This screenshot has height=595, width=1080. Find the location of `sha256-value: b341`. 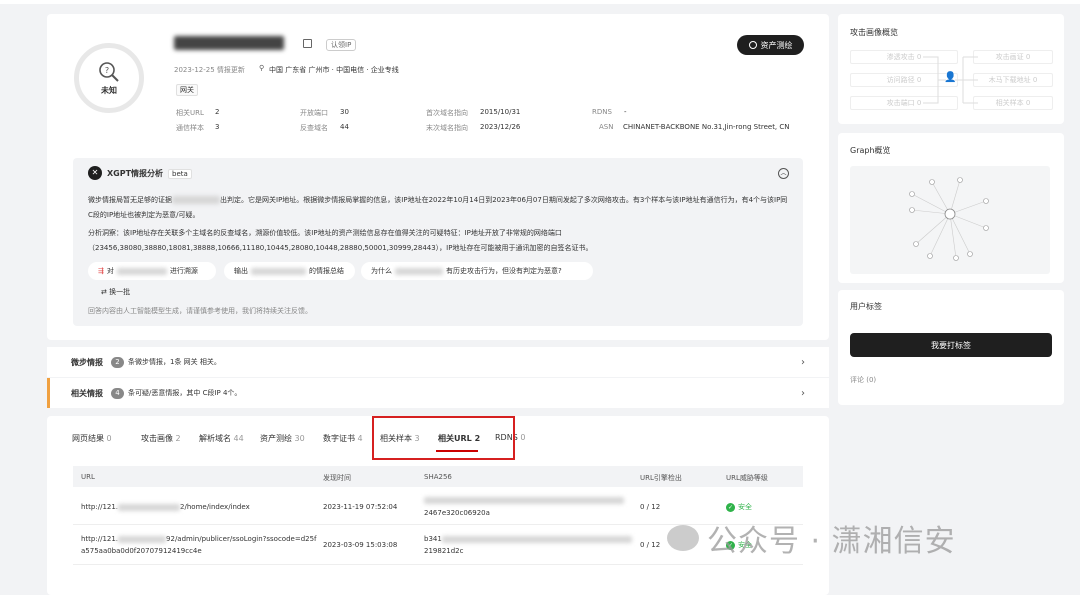

sha256-value: b341 is located at coordinates (528, 539).